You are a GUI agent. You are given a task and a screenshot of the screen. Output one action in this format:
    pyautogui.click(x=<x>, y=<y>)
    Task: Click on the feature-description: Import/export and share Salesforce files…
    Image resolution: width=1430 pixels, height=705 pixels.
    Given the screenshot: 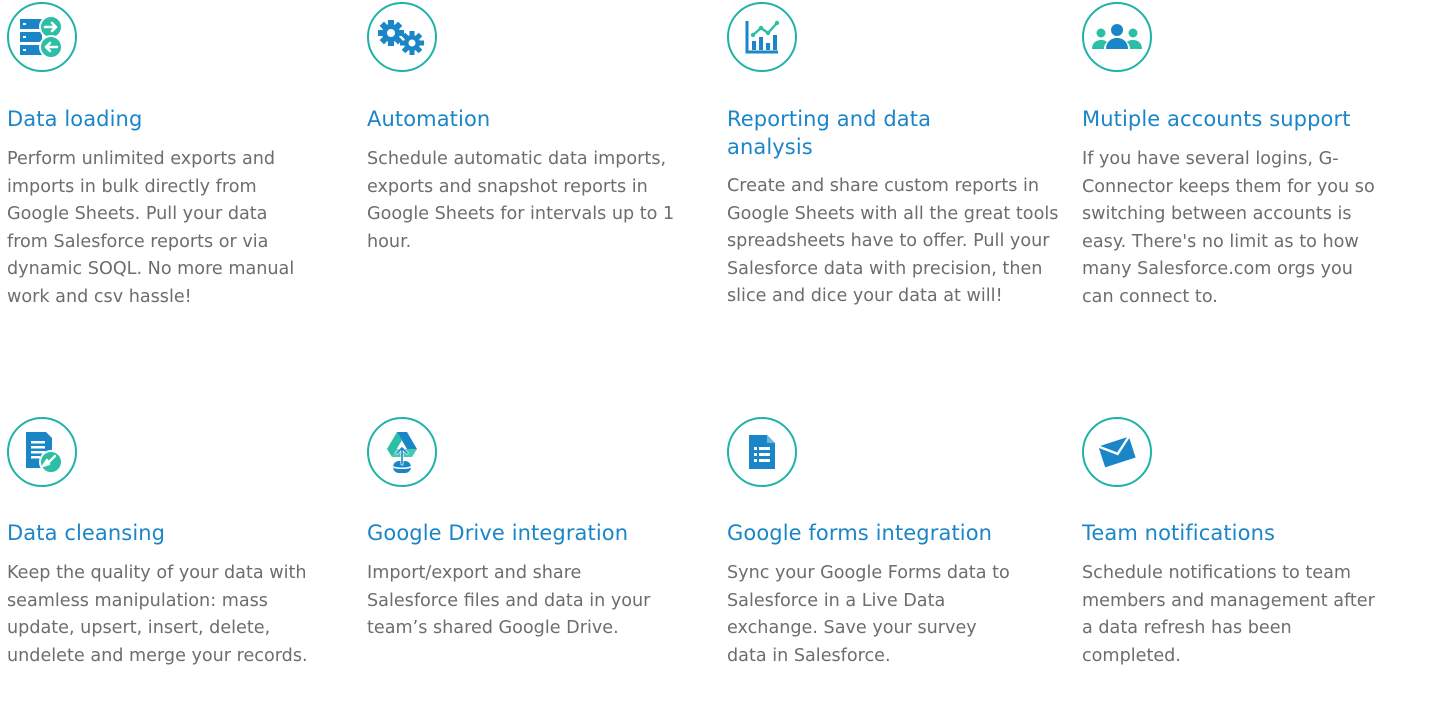 What is the action you would take?
    pyautogui.click(x=509, y=600)
    